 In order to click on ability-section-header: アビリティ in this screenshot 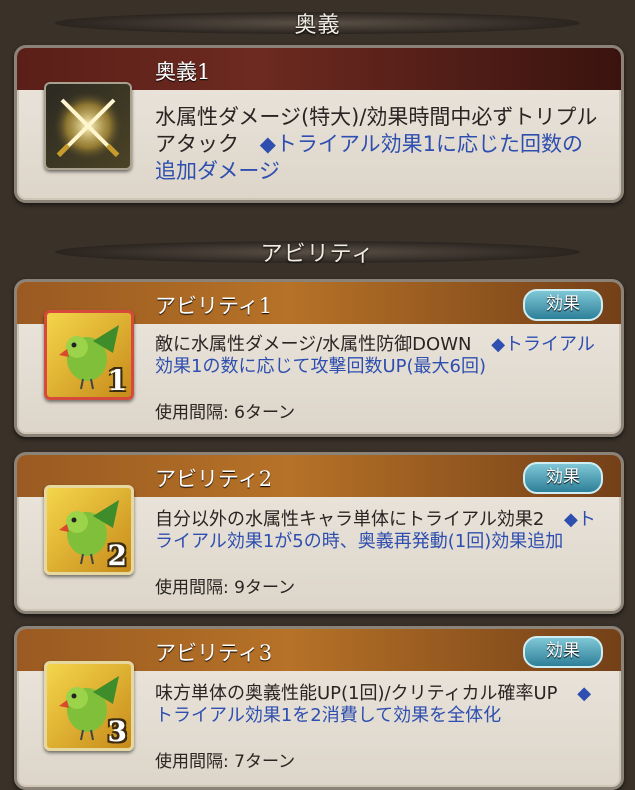, I will do `click(317, 252)`.